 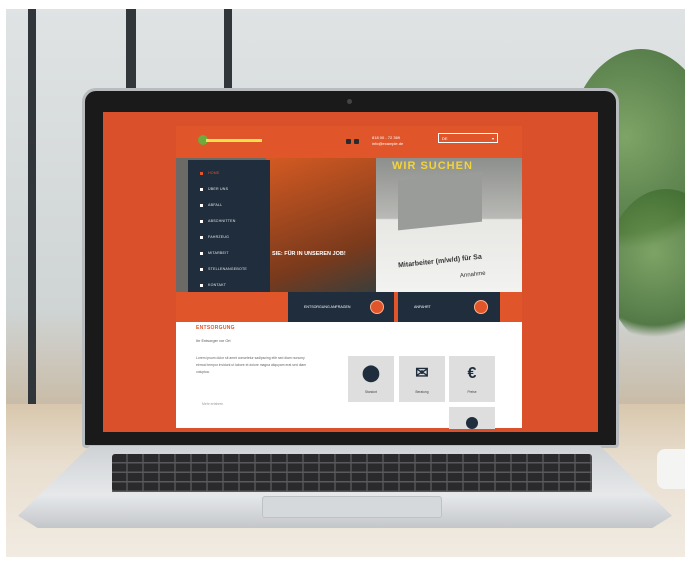 What do you see at coordinates (309, 254) in the screenshot?
I see `hero-overlay-text: SIE: FÜR IN UNSEREN JOB!` at bounding box center [309, 254].